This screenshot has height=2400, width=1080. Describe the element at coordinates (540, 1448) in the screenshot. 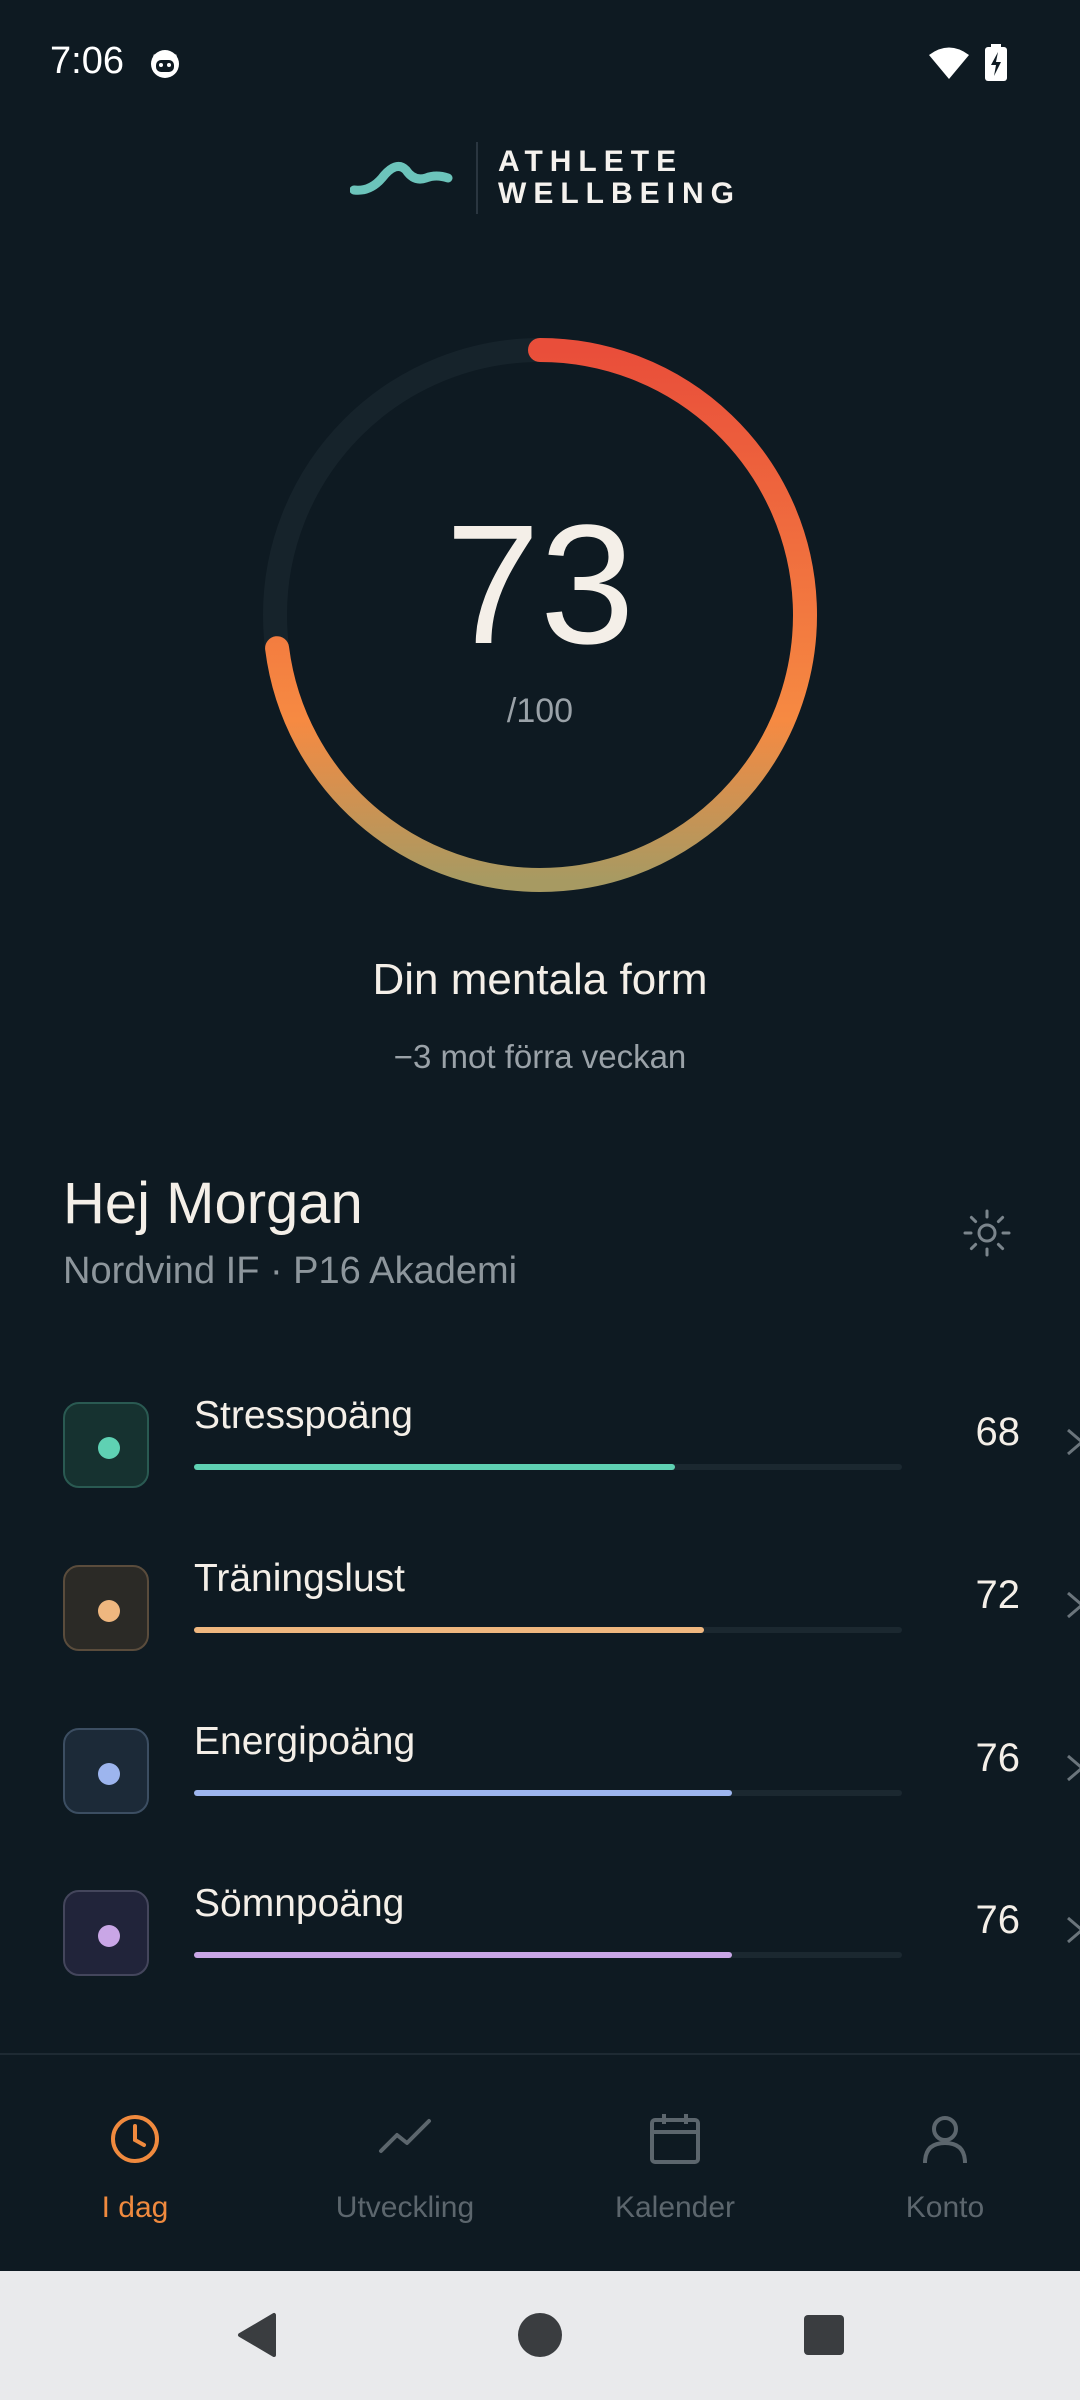

I see `metric-row-stress: Stresspoäng 68` at that location.